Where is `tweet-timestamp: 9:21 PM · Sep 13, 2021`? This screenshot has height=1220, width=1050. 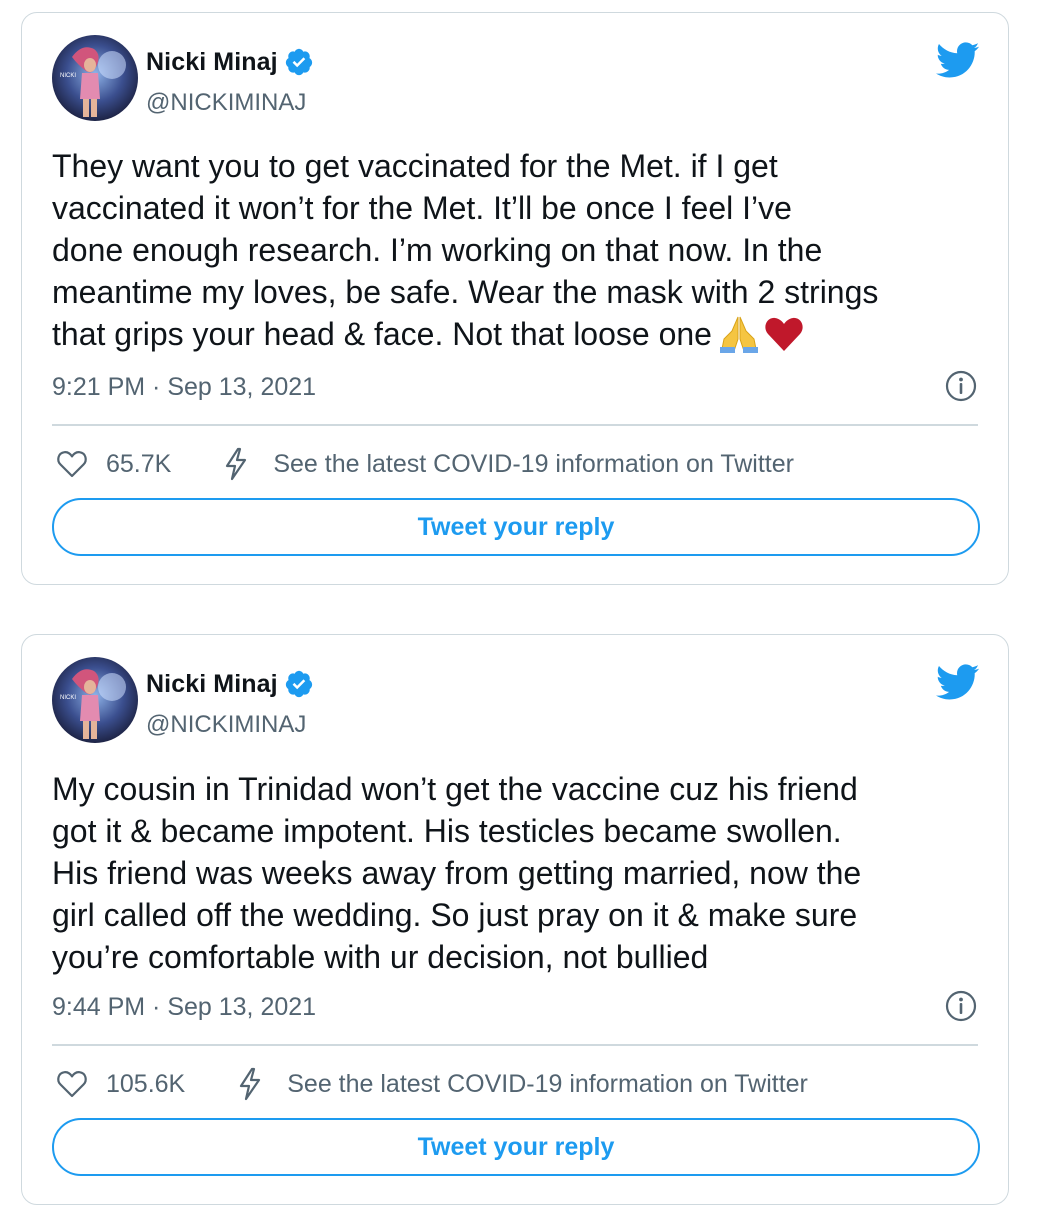 tweet-timestamp: 9:21 PM · Sep 13, 2021 is located at coordinates (184, 387).